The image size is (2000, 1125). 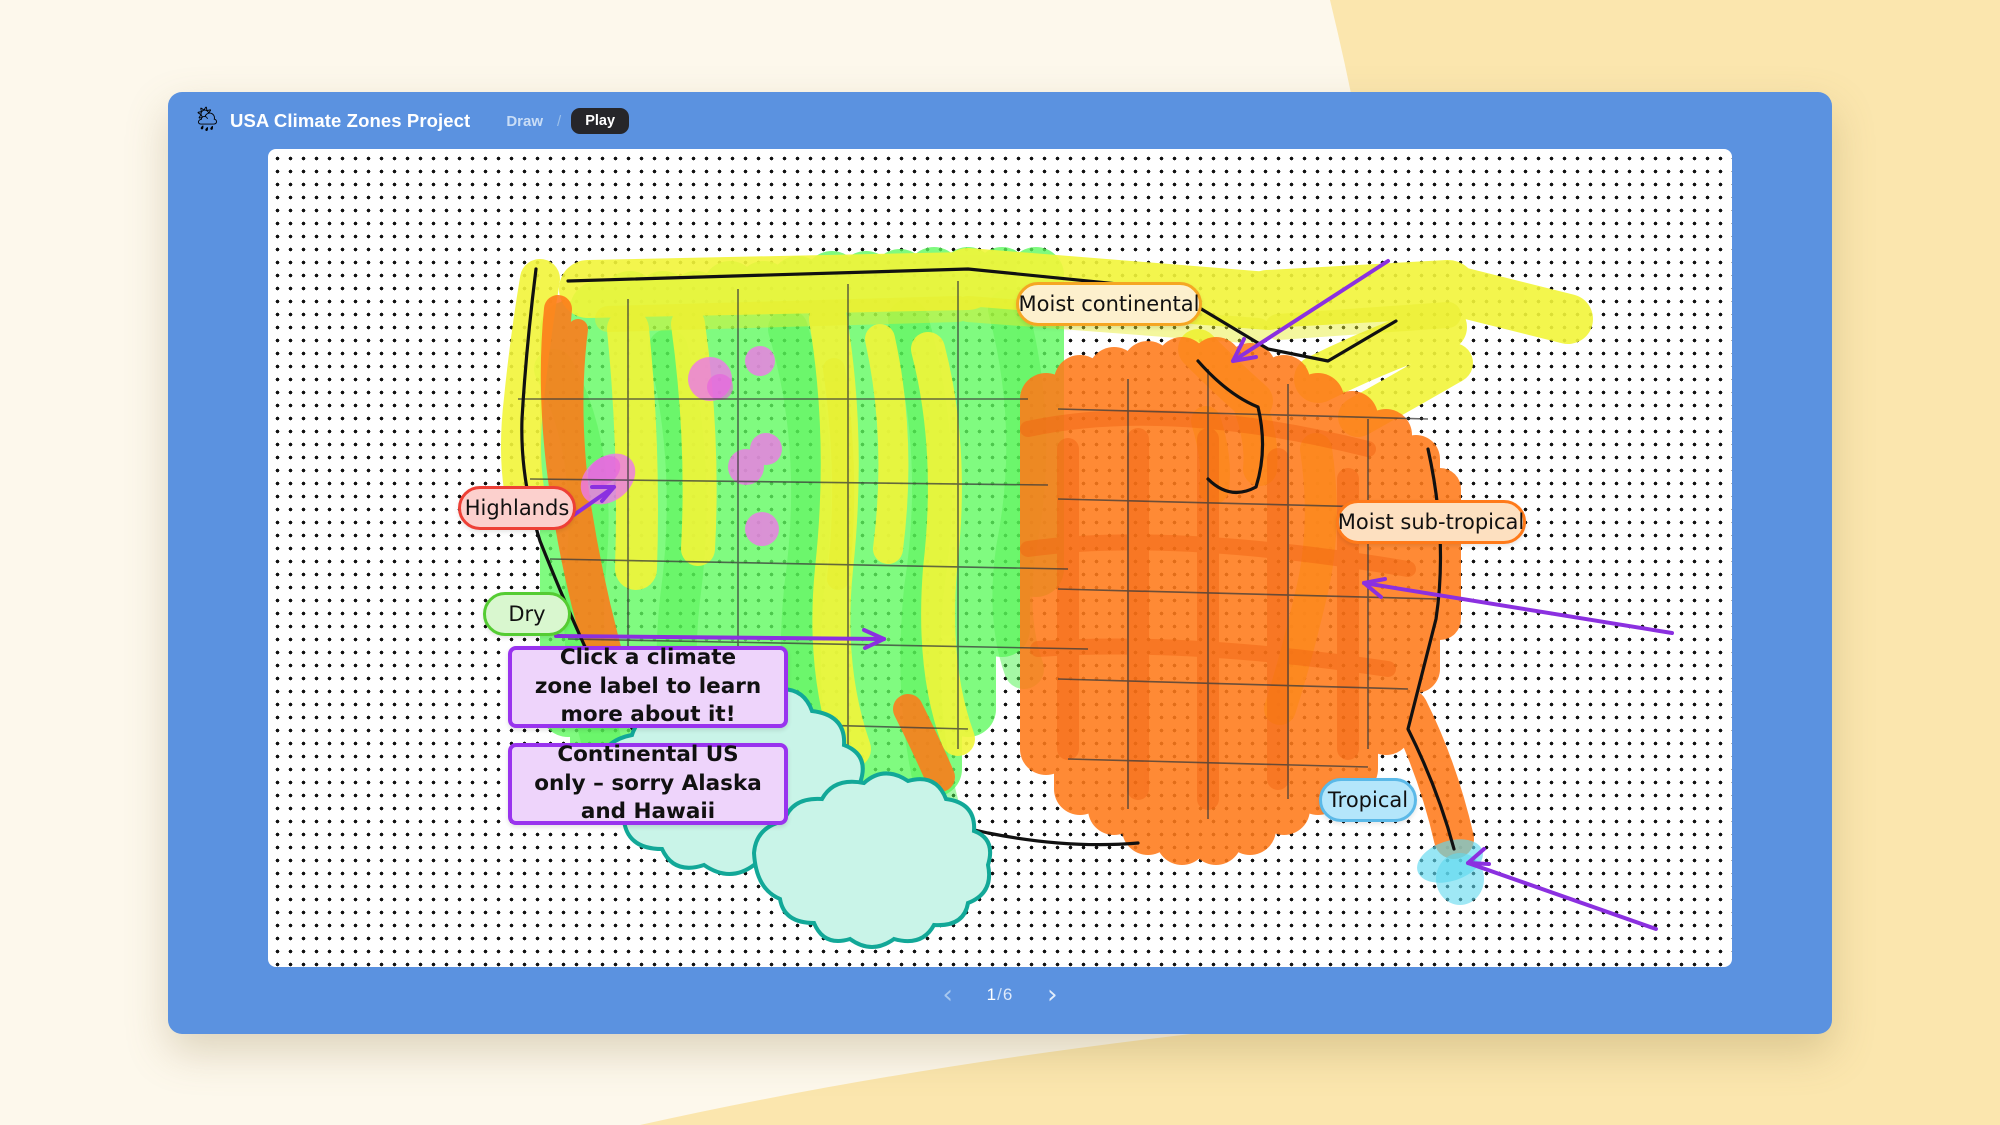 I want to click on zone-label-text: Tropical, so click(x=1368, y=800).